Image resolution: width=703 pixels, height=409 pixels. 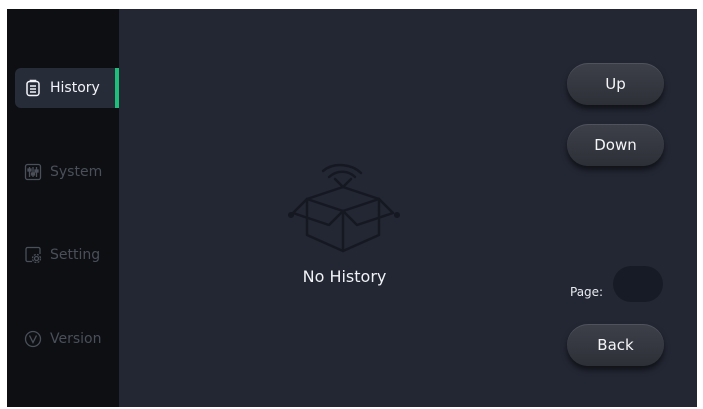 What do you see at coordinates (76, 339) in the screenshot?
I see `sidebar-item-label: Version` at bounding box center [76, 339].